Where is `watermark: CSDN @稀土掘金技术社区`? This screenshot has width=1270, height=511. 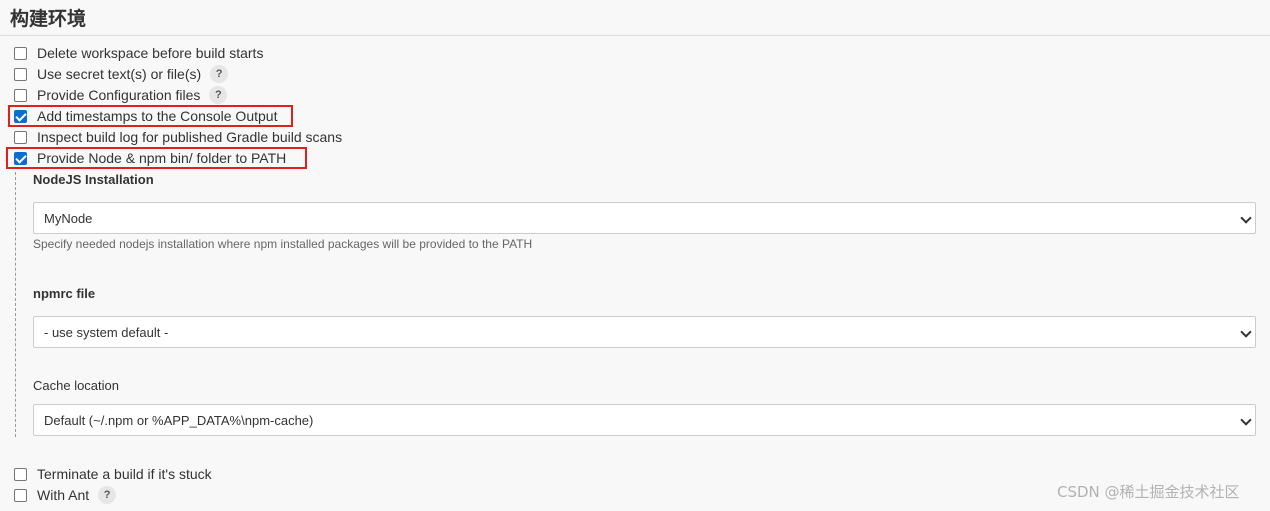 watermark: CSDN @稀土掘金技术社区 is located at coordinates (1148, 492).